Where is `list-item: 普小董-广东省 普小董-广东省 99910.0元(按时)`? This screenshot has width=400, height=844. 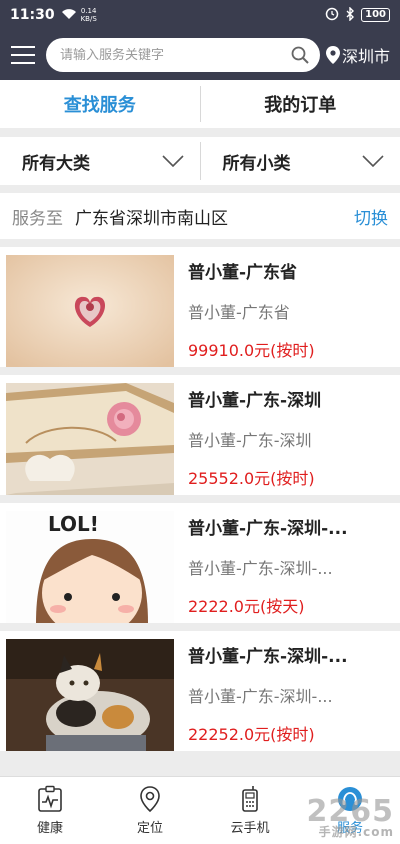
list-item: 普小董-广东省 普小董-广东省 99910.0元(按时) is located at coordinates (200, 307).